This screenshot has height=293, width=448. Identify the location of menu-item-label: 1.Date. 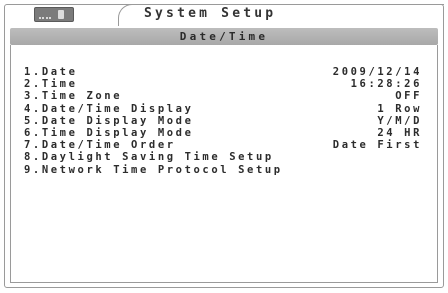
(51, 72).